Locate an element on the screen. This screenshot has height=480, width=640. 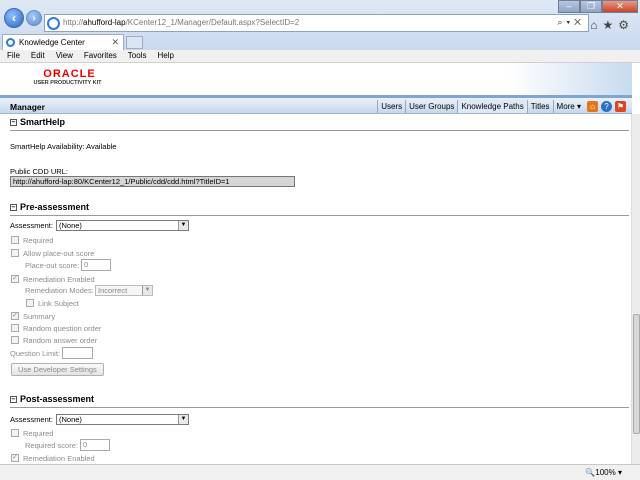
header-gradient is located at coordinates (570, 80).